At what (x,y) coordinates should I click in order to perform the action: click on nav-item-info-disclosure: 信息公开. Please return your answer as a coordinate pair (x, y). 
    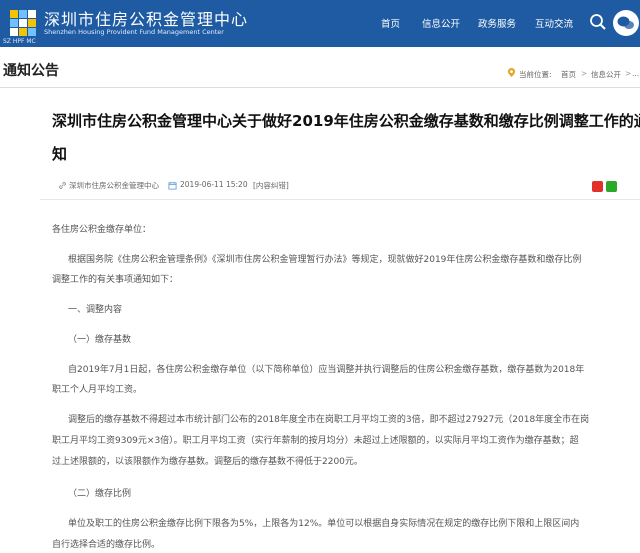
    Looking at the image, I should click on (441, 23).